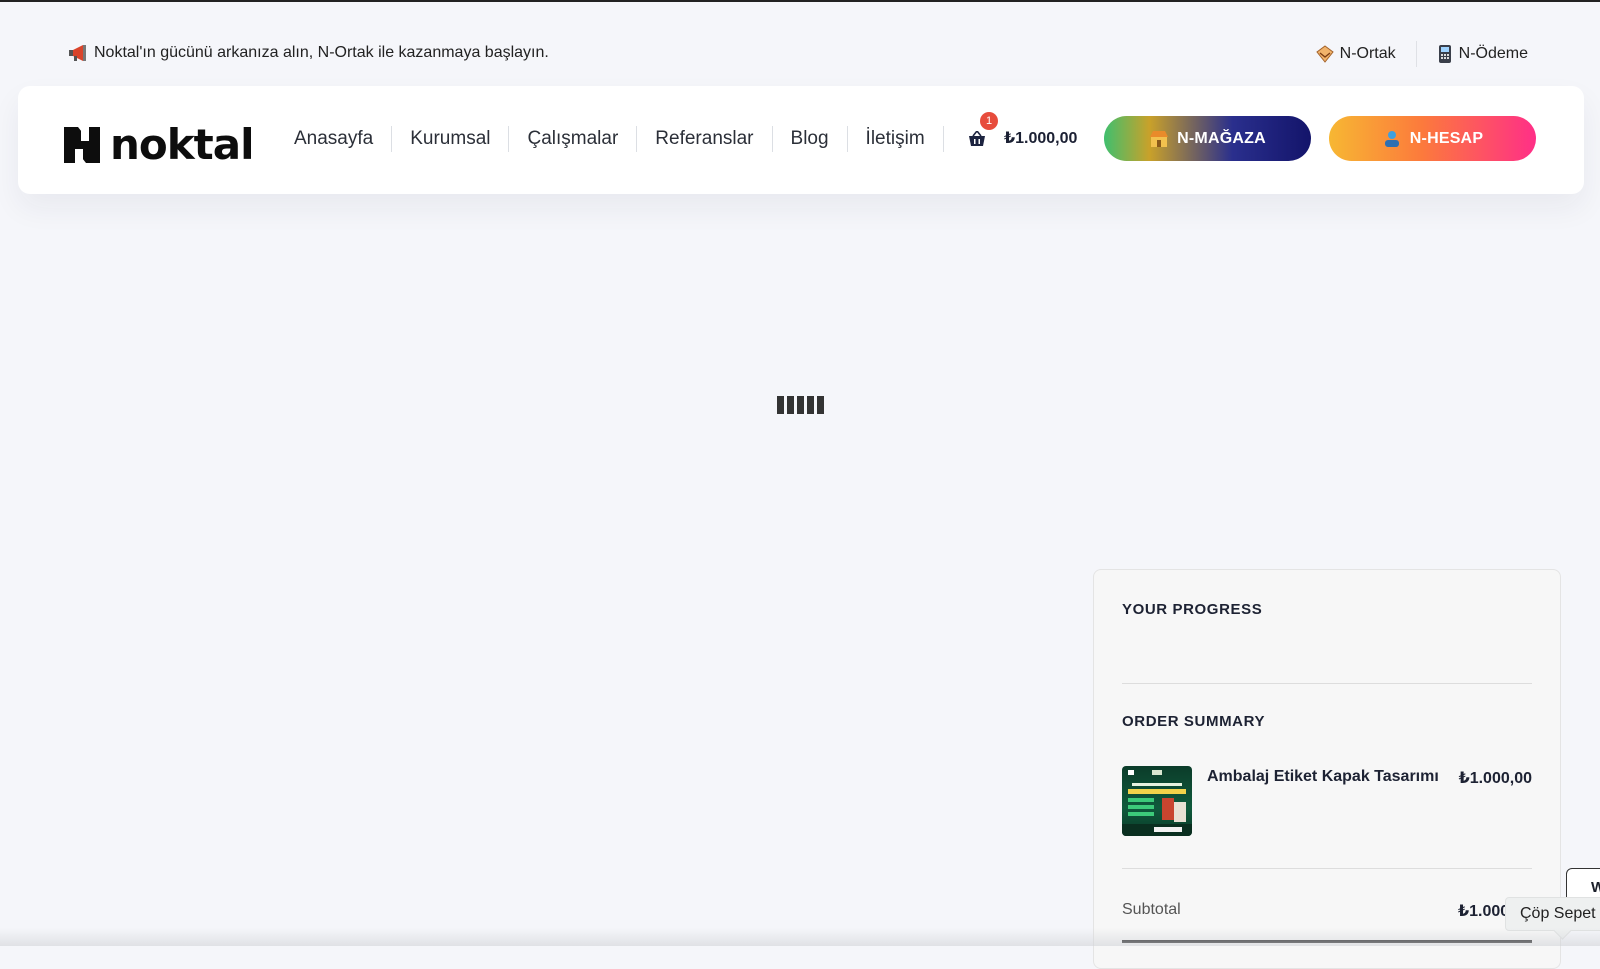  I want to click on n-magaza-button: N-MAĞAZA, so click(1207, 138).